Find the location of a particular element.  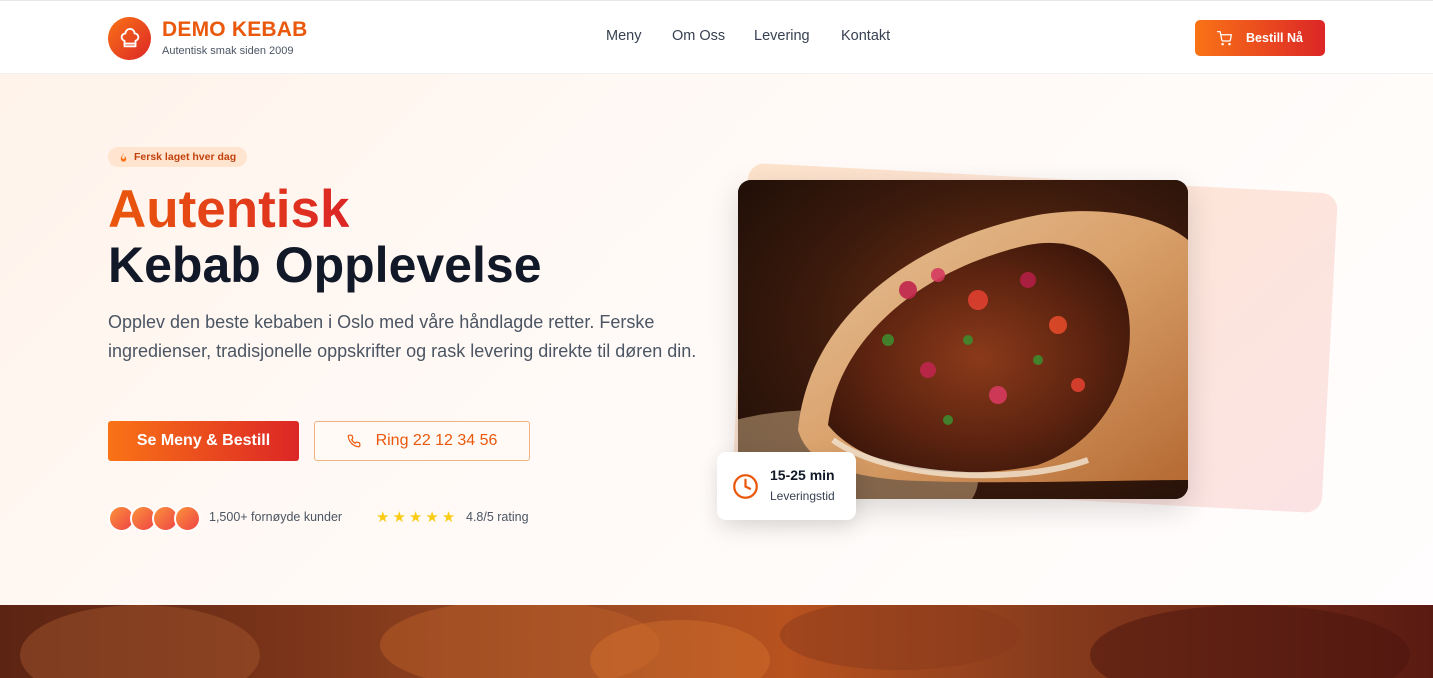

fresh-badge-text: Fersk laget hver dag is located at coordinates (185, 157).